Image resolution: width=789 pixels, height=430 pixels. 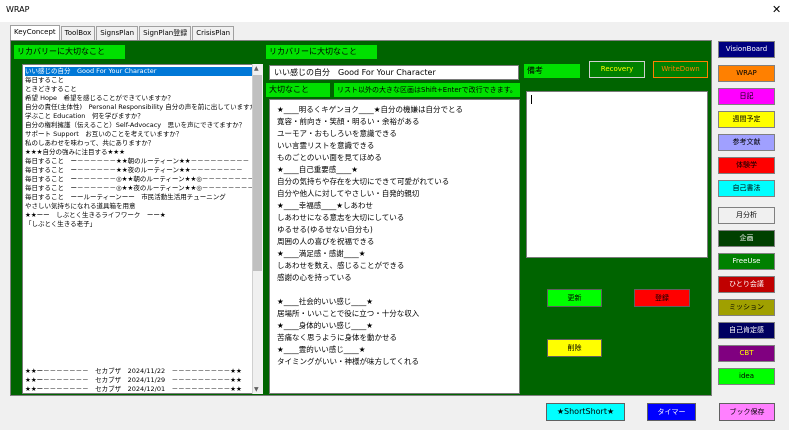 What do you see at coordinates (746, 188) in the screenshot?
I see `self-writing-button: 自己書法` at bounding box center [746, 188].